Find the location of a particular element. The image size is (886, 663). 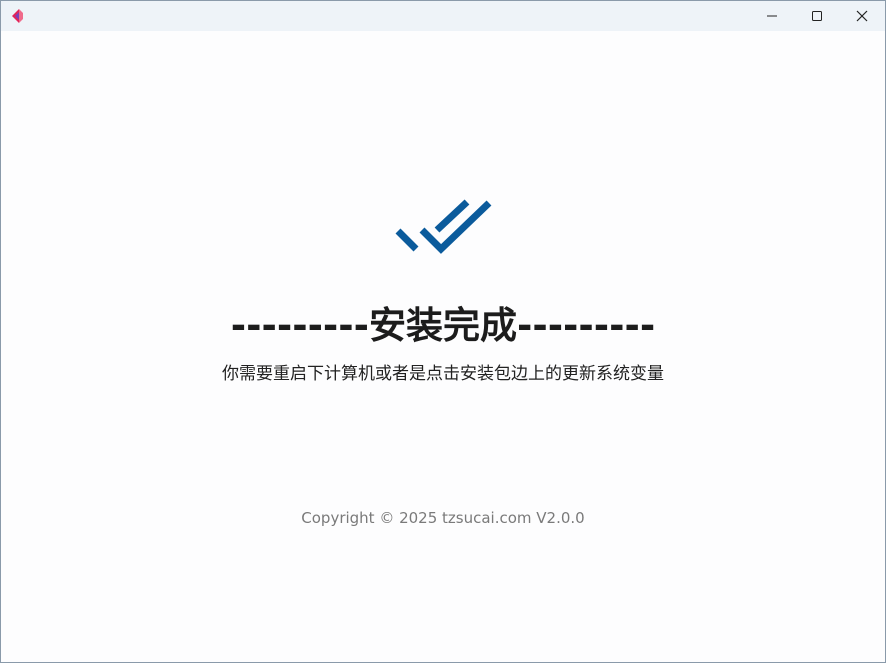

copyright-text: Copyright © 2025 tzsucai.com V2.0.0 is located at coordinates (443, 518).